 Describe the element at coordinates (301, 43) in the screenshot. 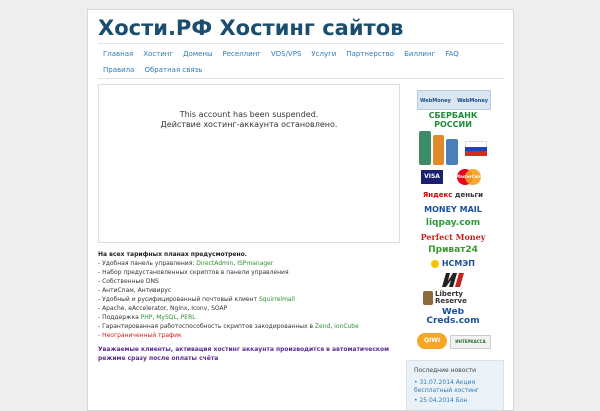

I see `header-divider` at that location.